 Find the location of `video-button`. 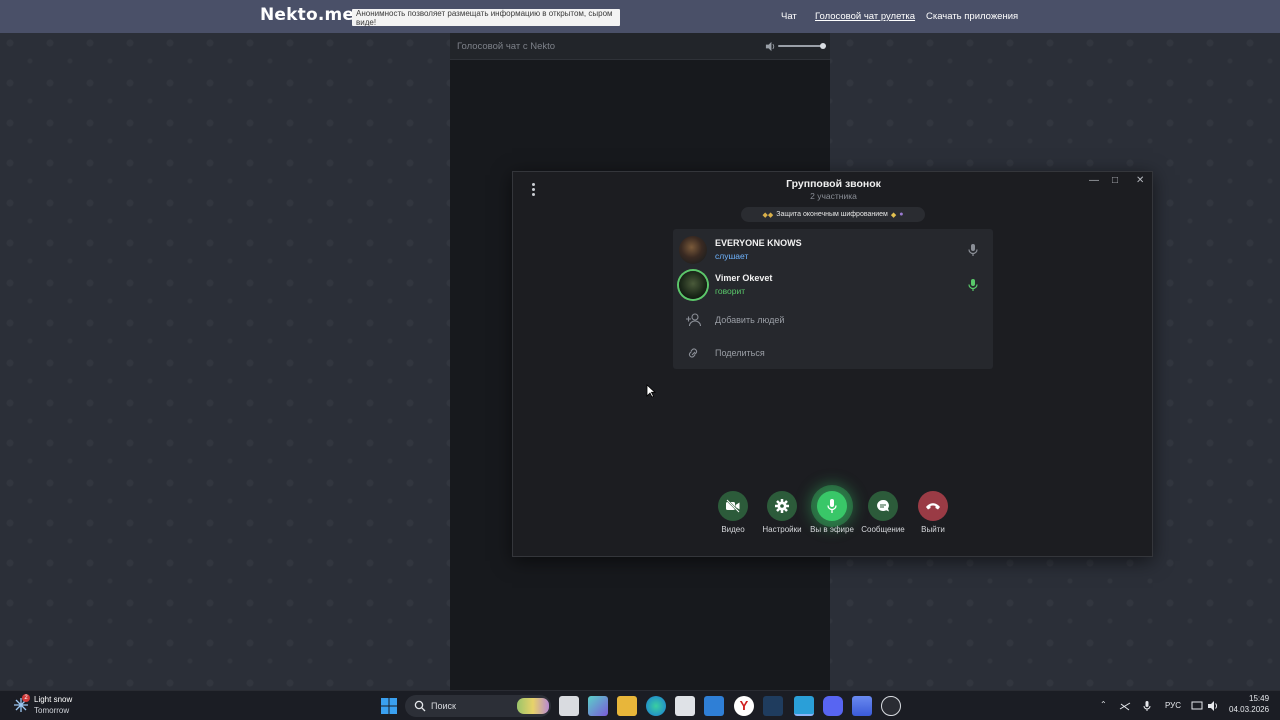

video-button is located at coordinates (733, 506).